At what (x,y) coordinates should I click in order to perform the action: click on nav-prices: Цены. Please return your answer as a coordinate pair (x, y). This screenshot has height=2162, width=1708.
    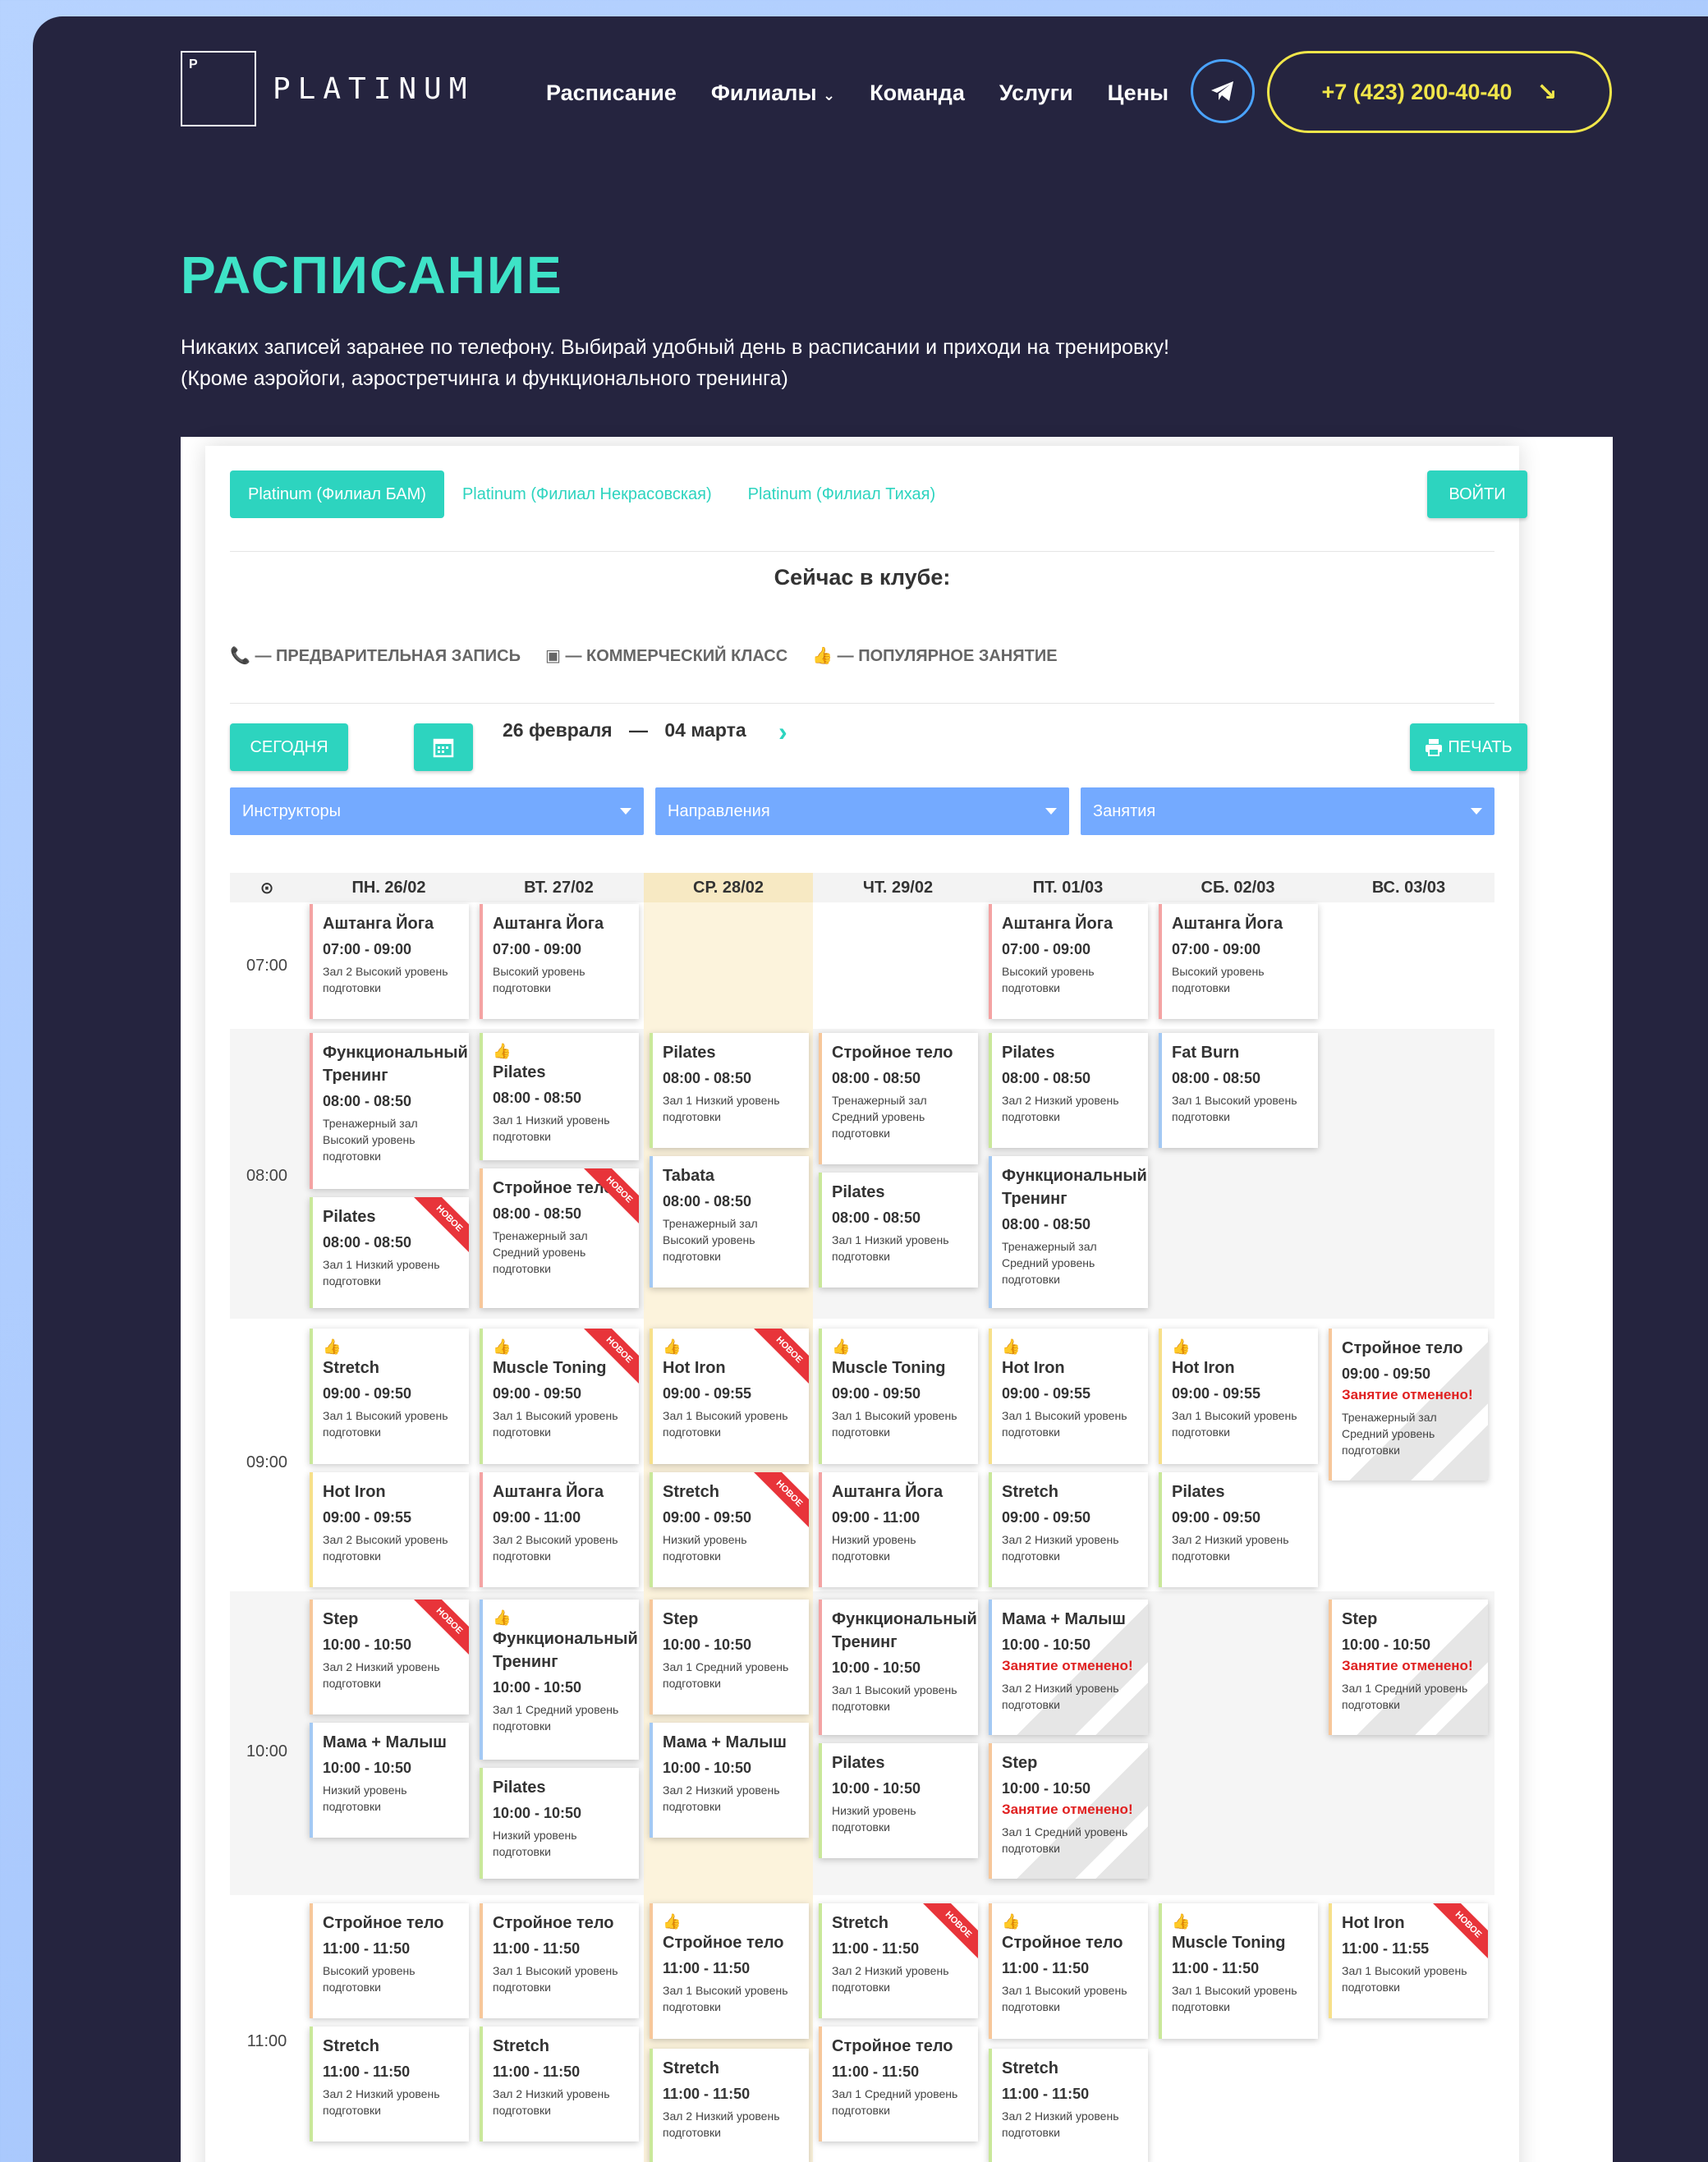
    Looking at the image, I should click on (1138, 93).